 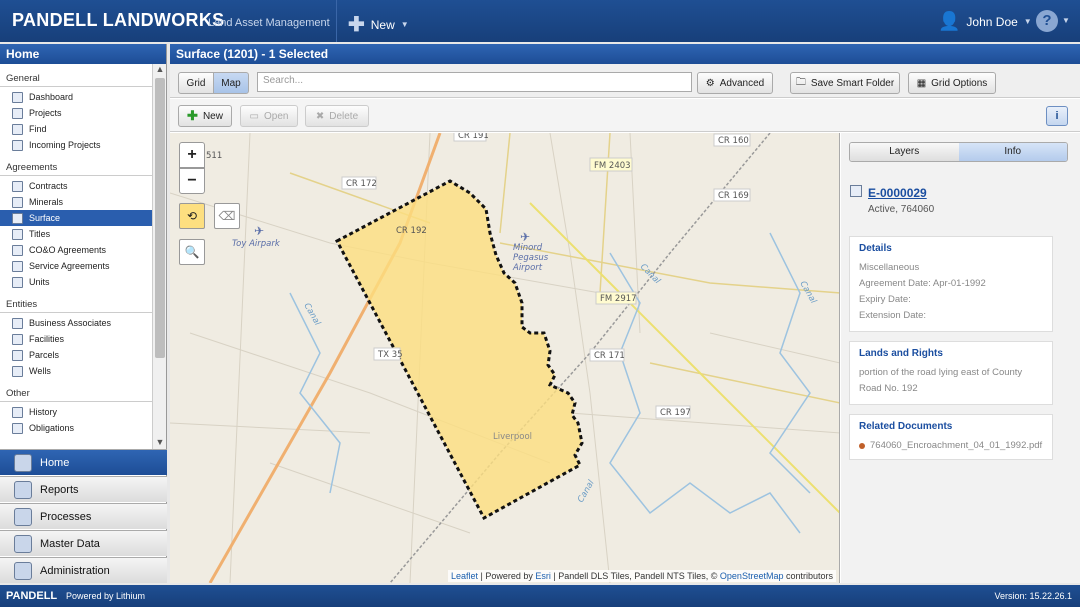 I want to click on map-label: Canal, so click(x=586, y=491).